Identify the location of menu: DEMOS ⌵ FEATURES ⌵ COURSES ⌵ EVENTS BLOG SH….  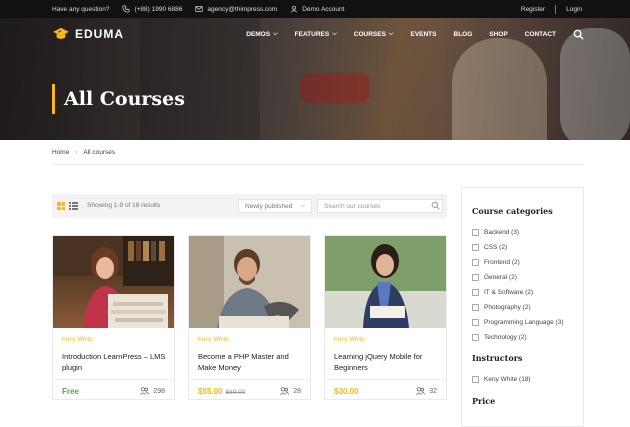
(406, 34).